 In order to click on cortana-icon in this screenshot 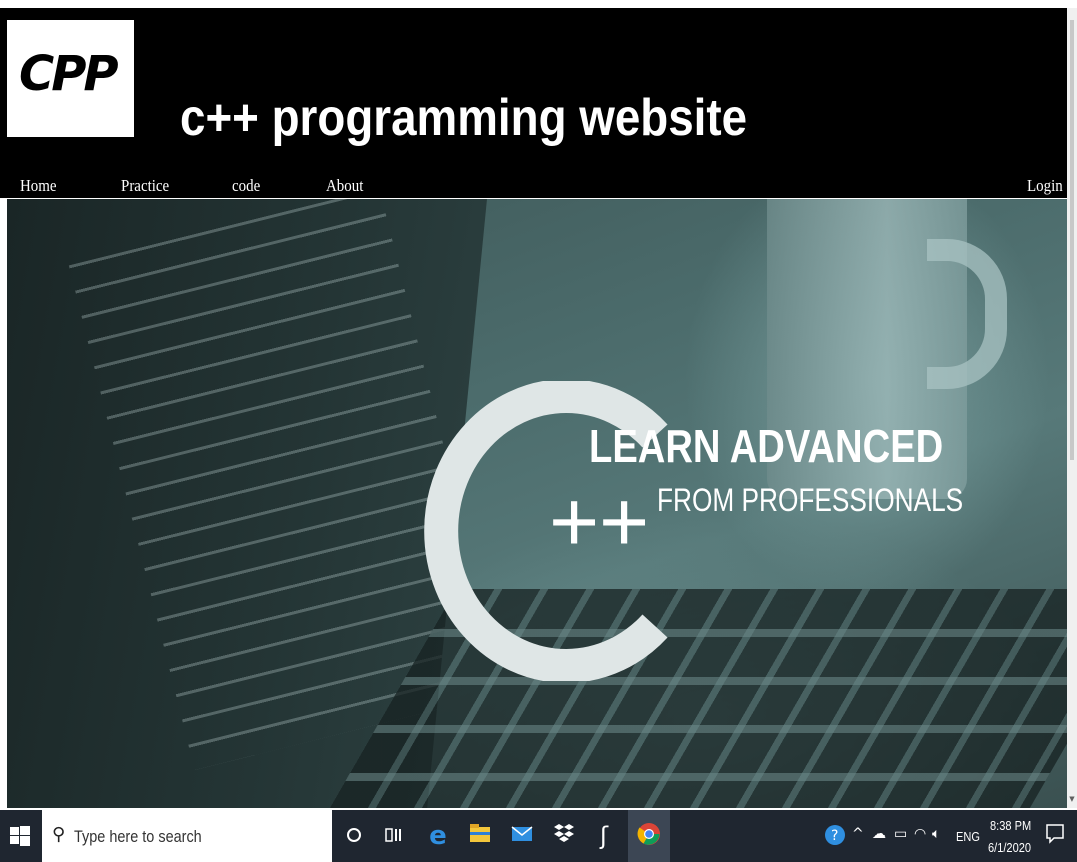, I will do `click(354, 836)`.